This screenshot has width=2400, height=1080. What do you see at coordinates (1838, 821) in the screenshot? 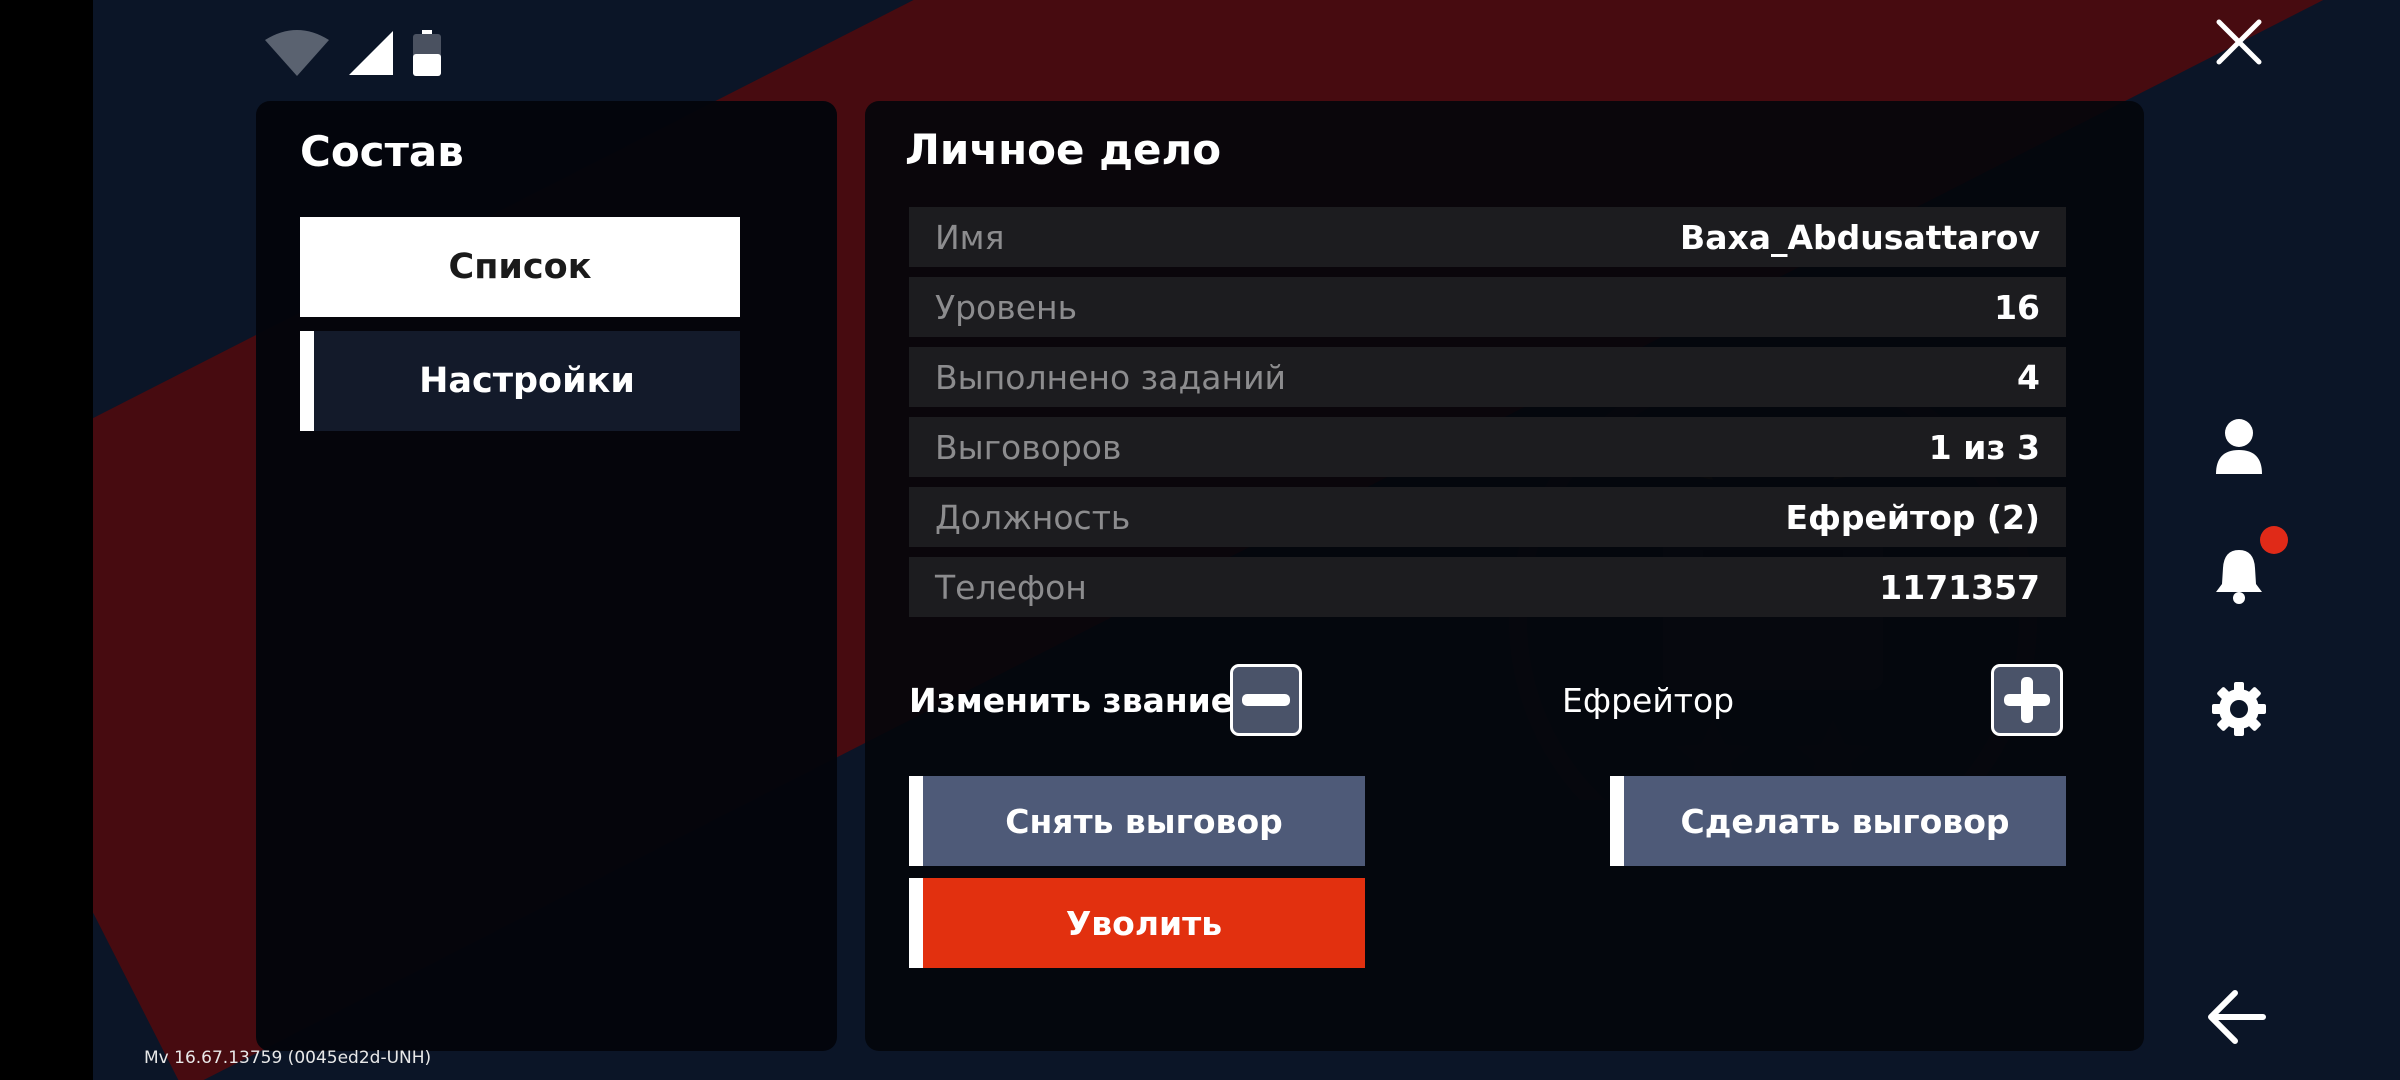
I see `give-reprimand-button: Сделать выговор` at bounding box center [1838, 821].